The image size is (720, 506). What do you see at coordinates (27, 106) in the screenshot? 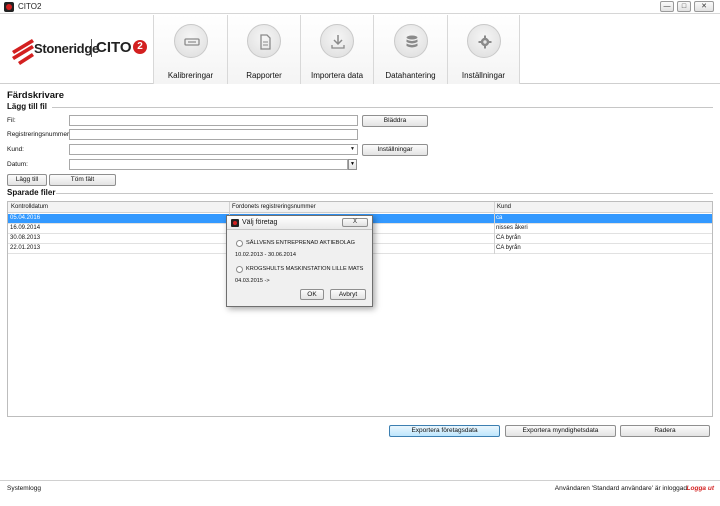
I see `add-file-heading: Lägg till fil` at bounding box center [27, 106].